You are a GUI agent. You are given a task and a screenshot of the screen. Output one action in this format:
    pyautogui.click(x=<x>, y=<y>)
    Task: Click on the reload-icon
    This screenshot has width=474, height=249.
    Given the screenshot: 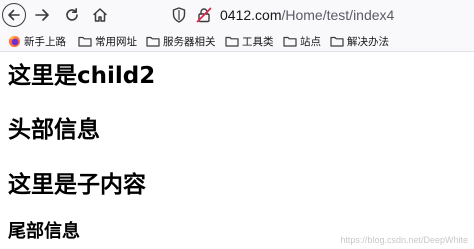 What is the action you would take?
    pyautogui.click(x=72, y=14)
    